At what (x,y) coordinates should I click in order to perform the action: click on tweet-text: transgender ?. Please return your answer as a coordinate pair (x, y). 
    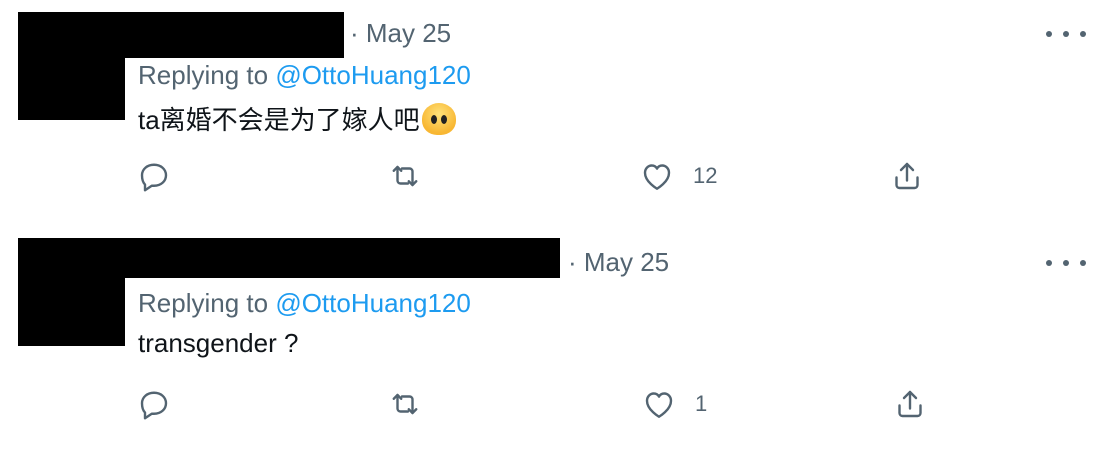
    Looking at the image, I should click on (218, 343).